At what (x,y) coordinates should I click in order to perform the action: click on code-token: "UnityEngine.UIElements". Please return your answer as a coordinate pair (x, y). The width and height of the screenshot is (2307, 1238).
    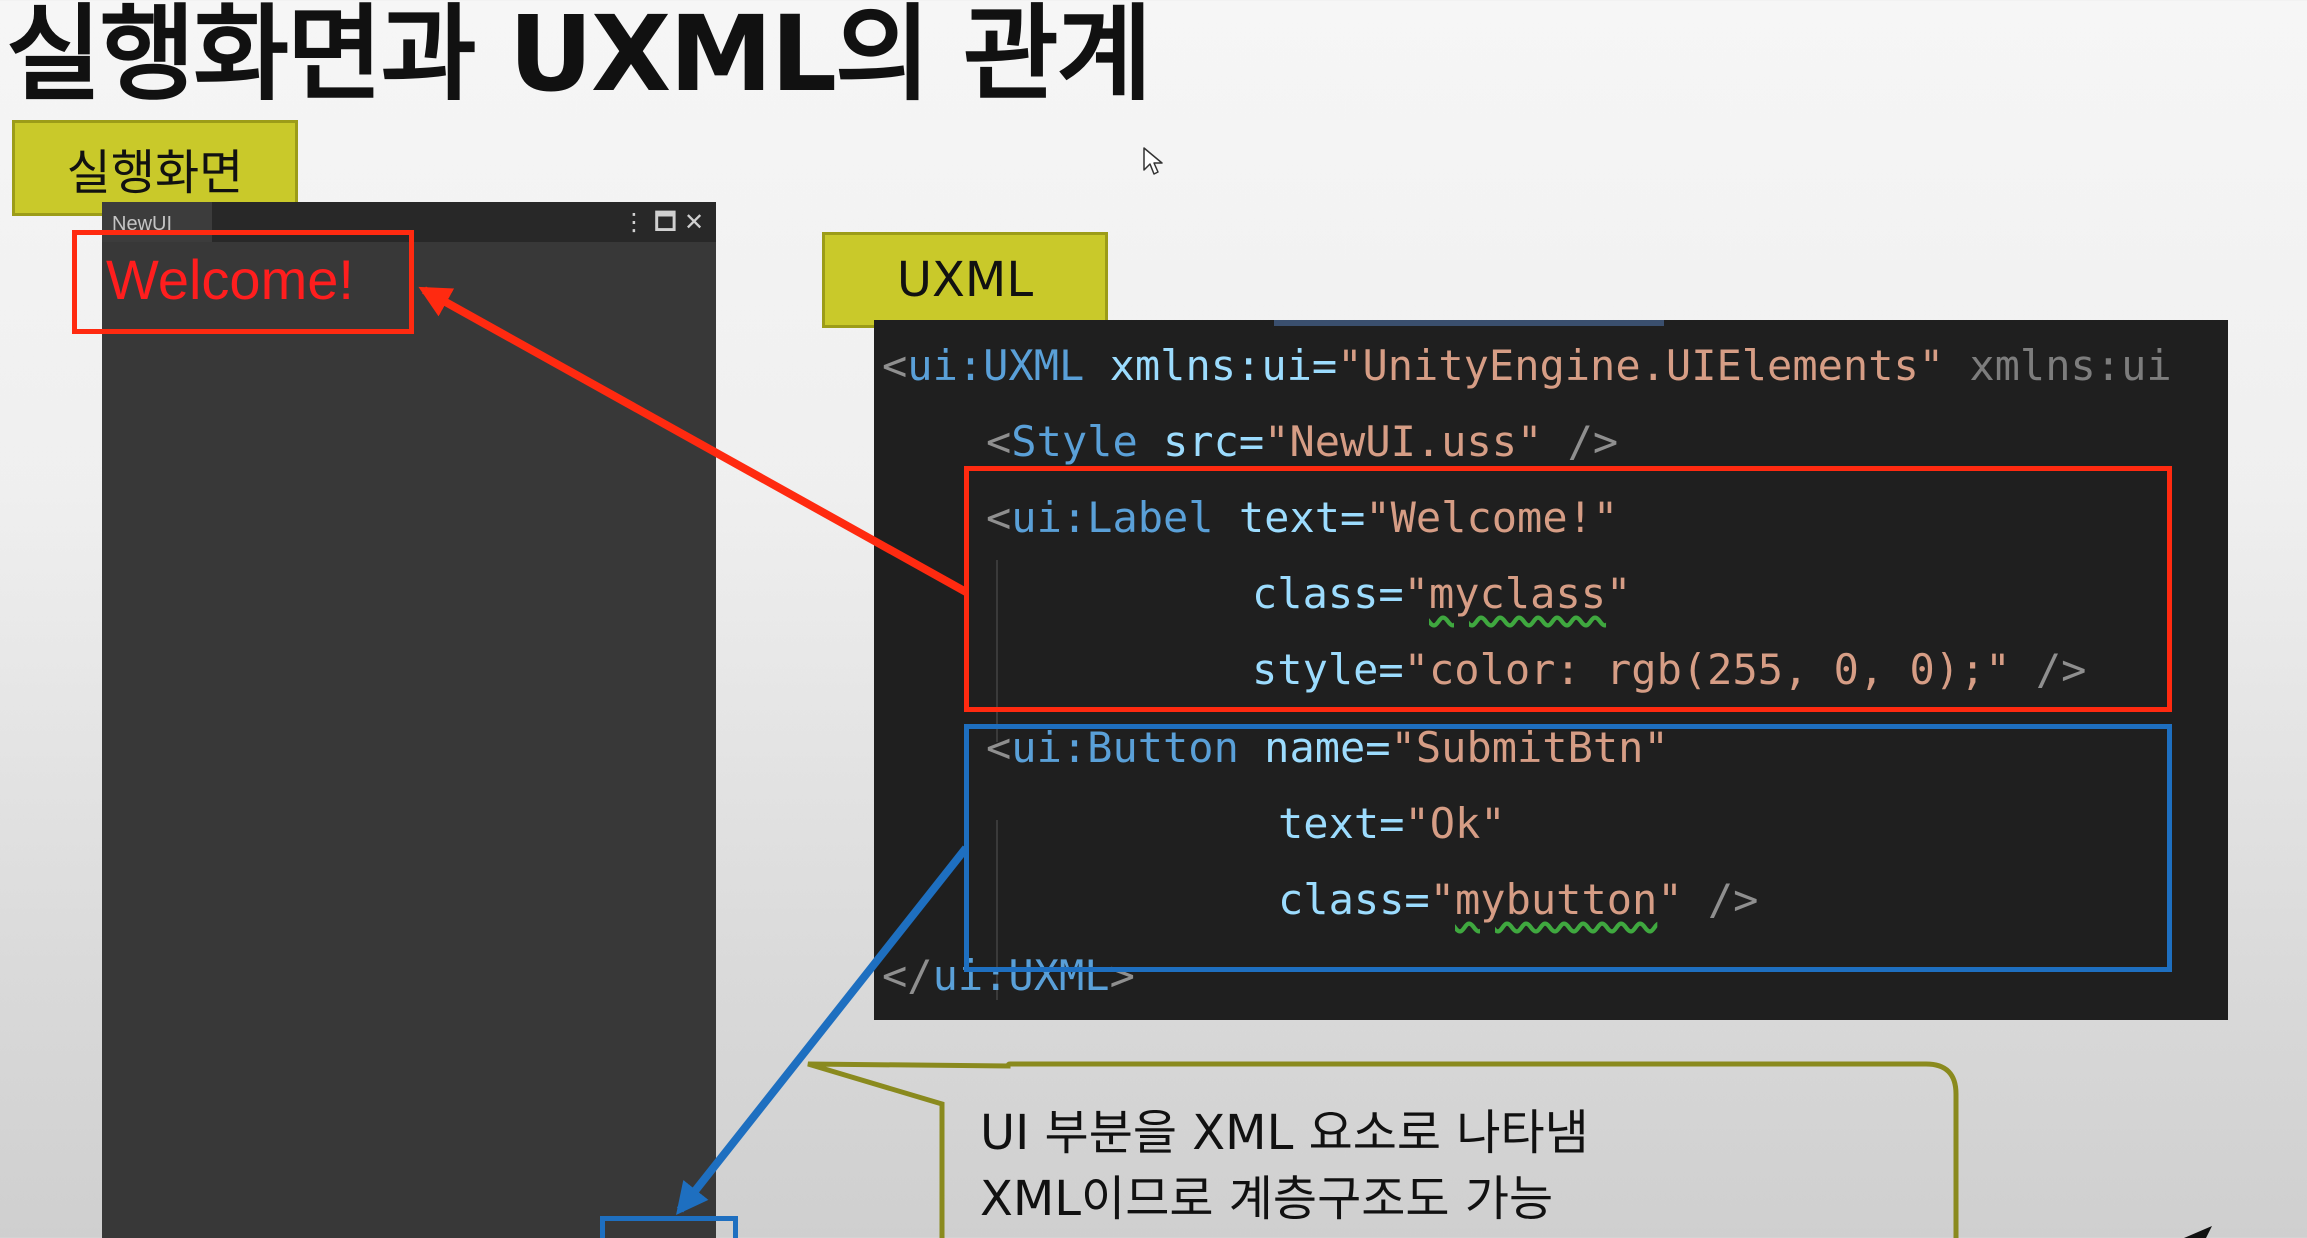
    Looking at the image, I should click on (1641, 365).